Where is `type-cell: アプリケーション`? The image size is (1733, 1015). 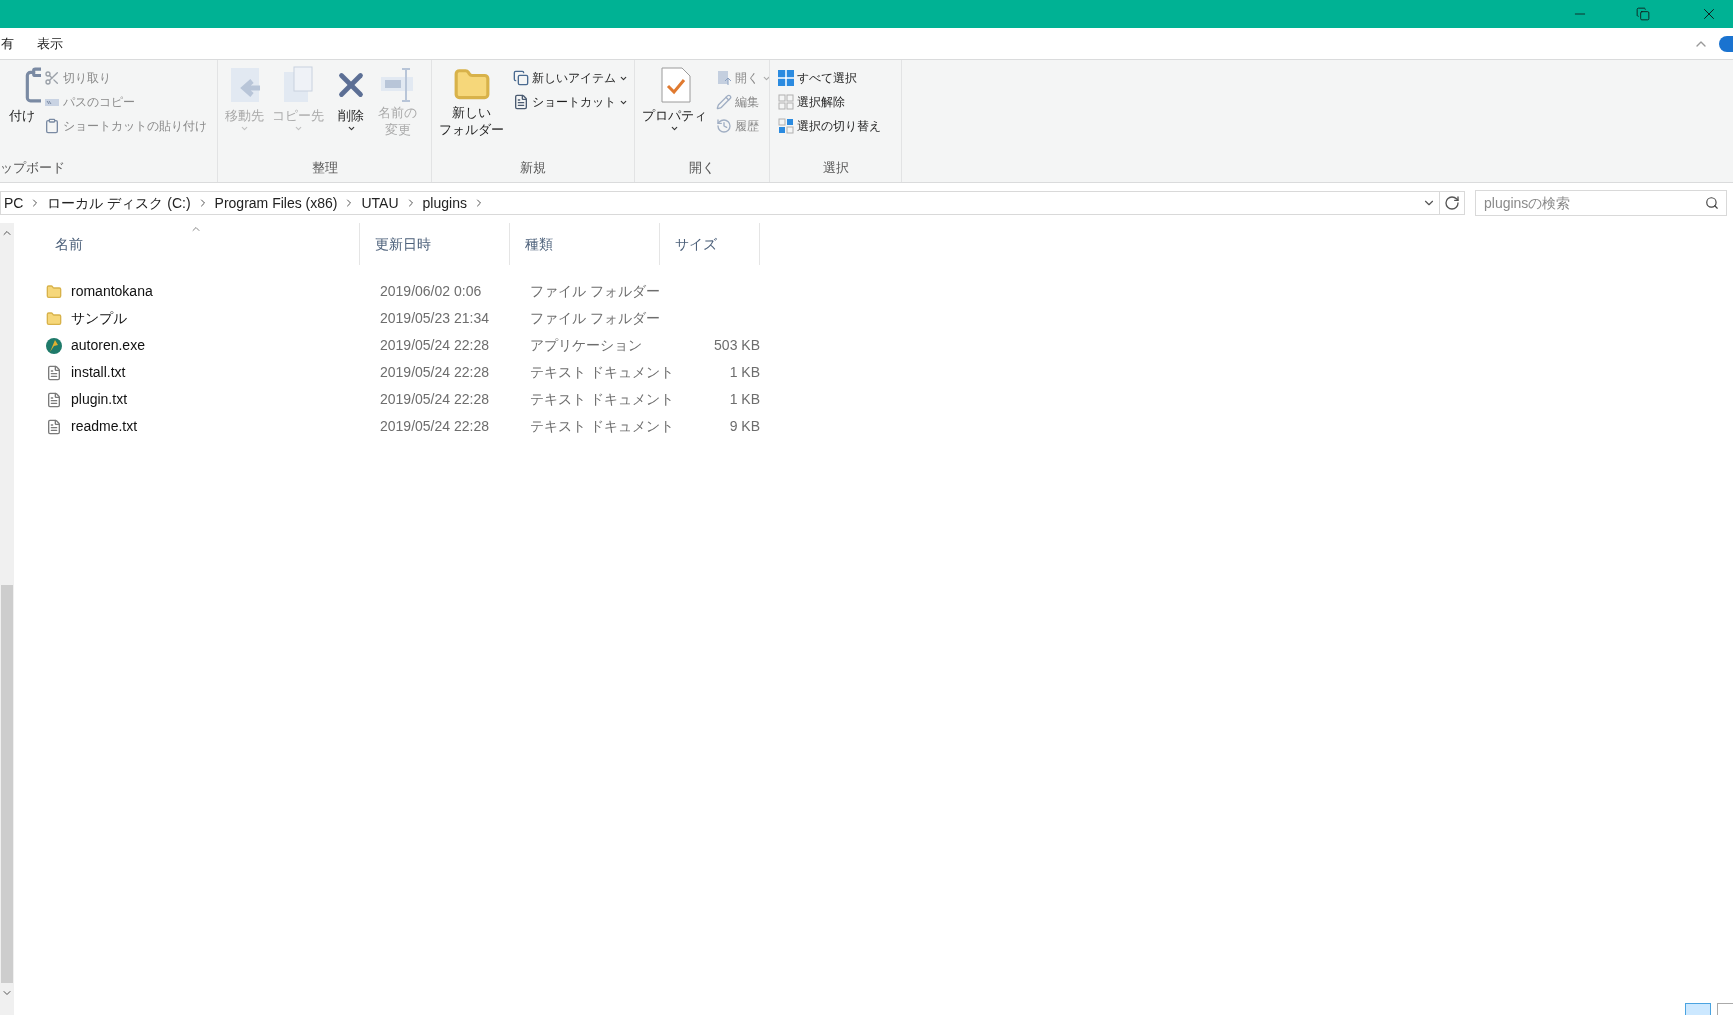 type-cell: アプリケーション is located at coordinates (586, 345).